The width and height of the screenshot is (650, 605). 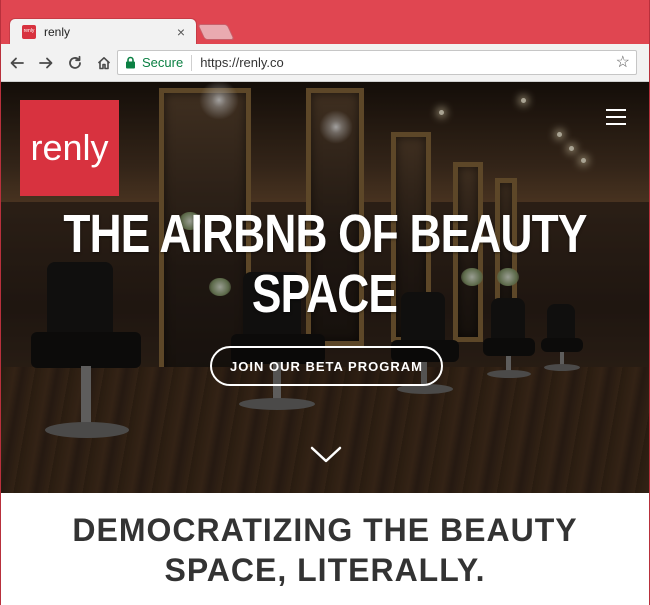 I want to click on tab-strip: renly renly ×, so click(x=325, y=22).